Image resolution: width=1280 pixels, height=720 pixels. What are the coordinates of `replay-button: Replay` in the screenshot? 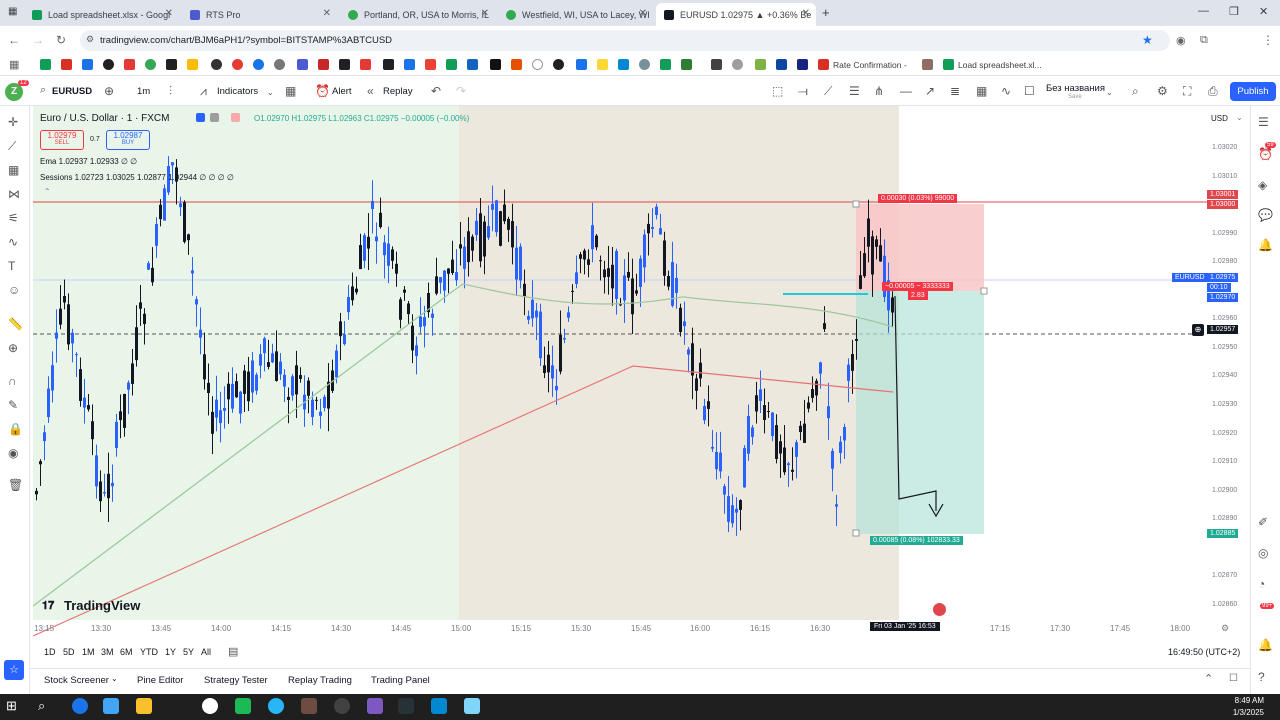 It's located at (398, 91).